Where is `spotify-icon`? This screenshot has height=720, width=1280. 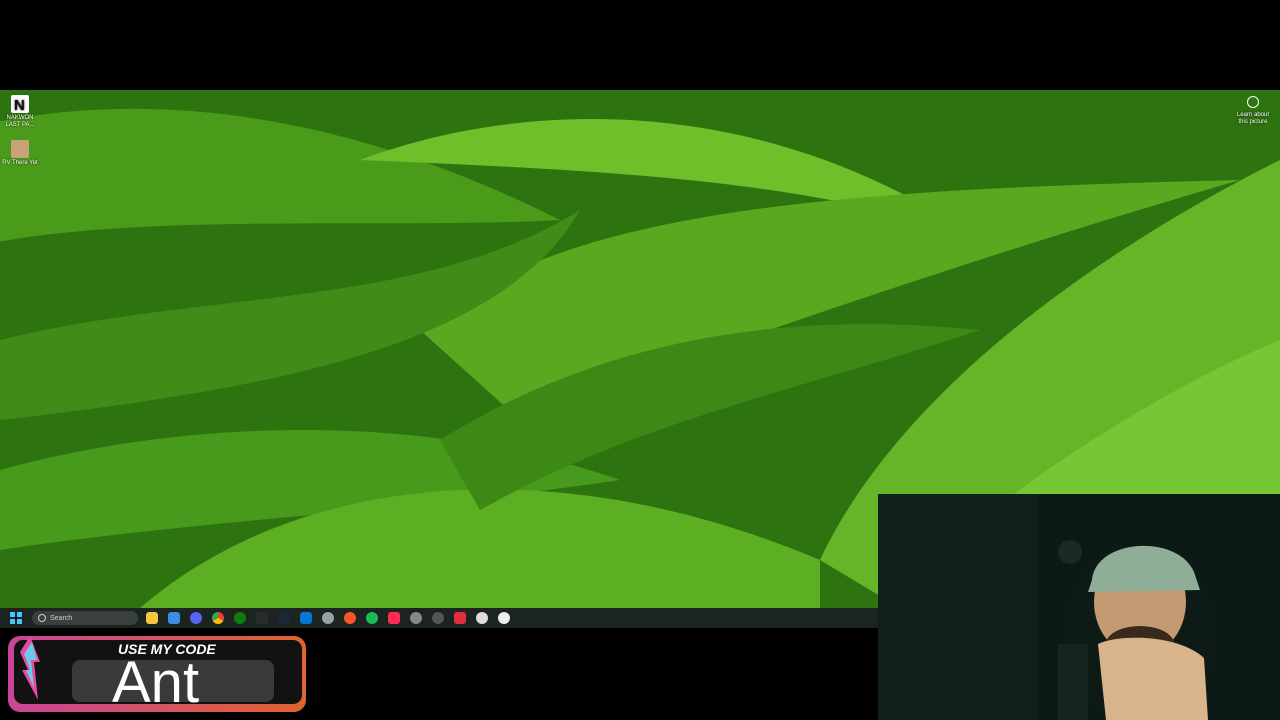
spotify-icon is located at coordinates (372, 618).